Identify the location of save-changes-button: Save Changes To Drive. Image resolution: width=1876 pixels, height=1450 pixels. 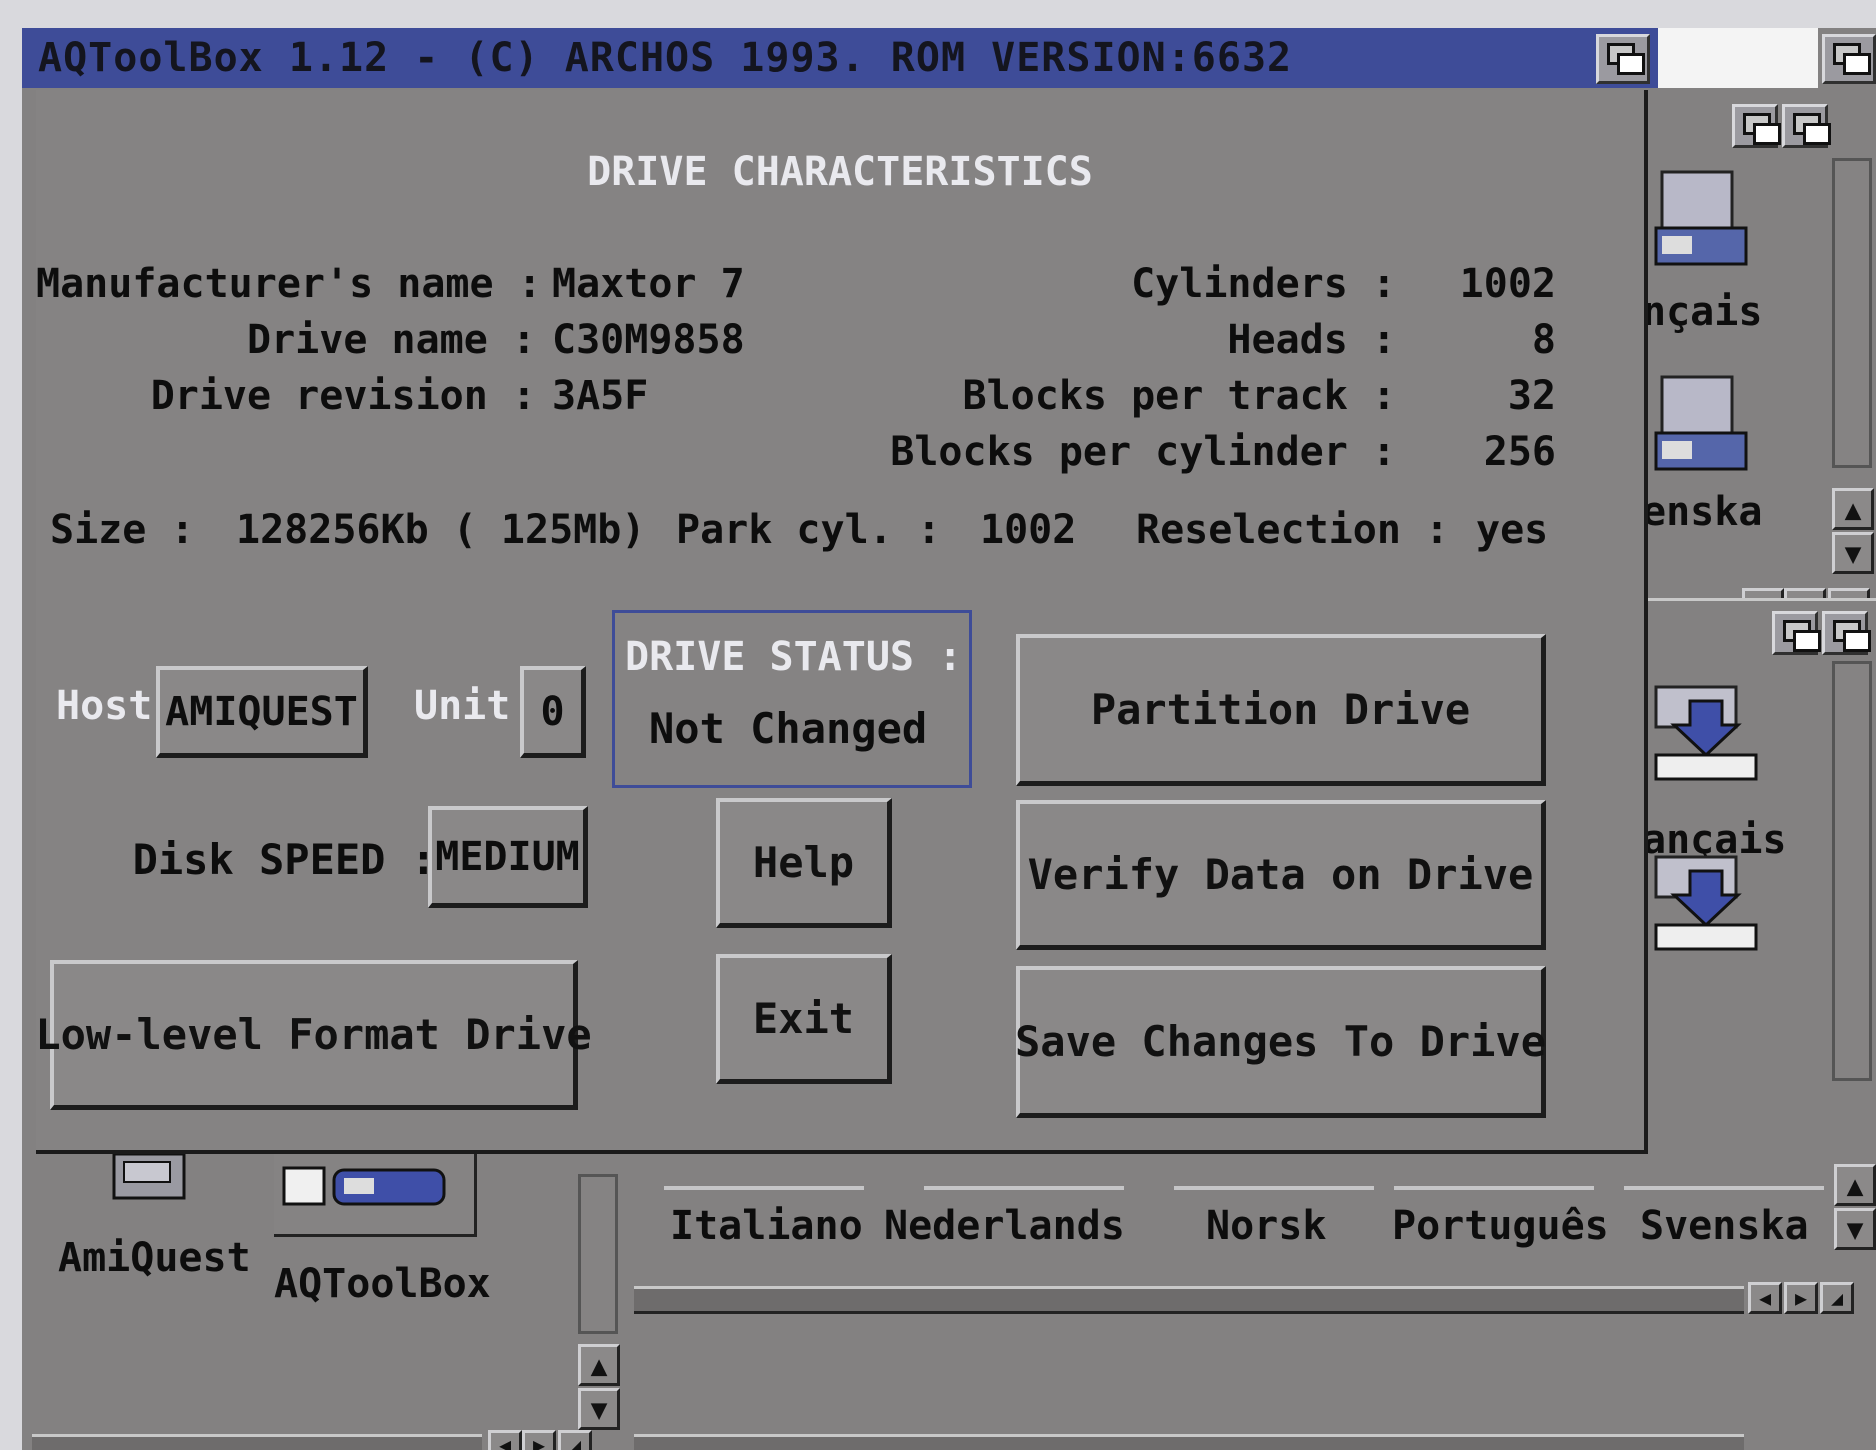
(1281, 1042).